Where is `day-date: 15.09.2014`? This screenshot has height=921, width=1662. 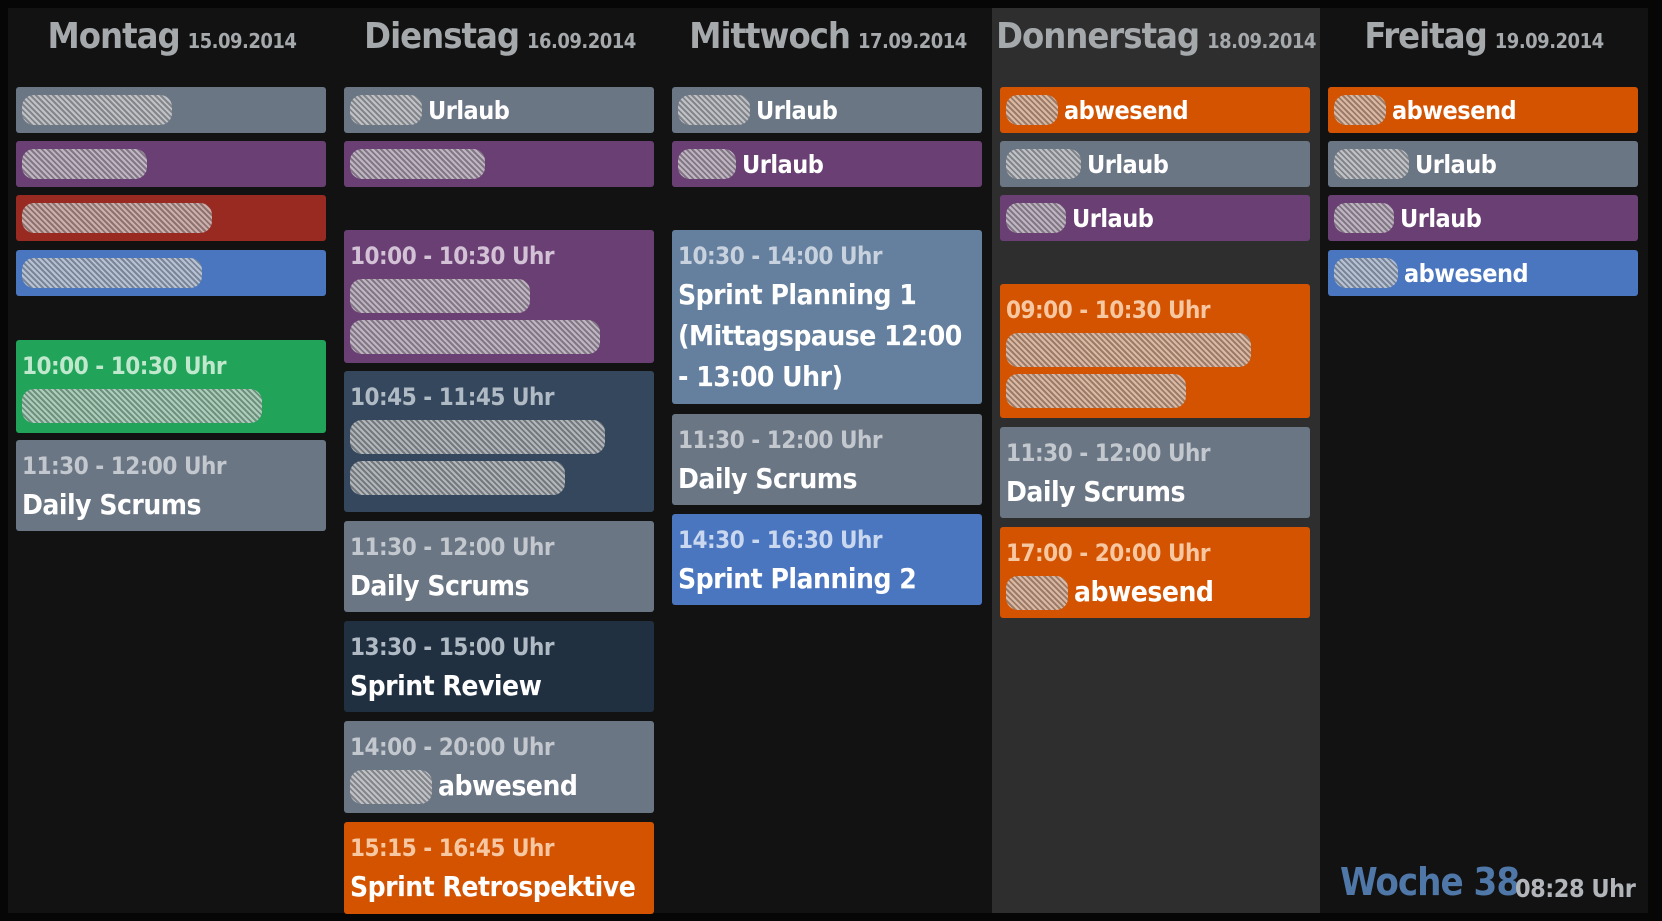 day-date: 15.09.2014 is located at coordinates (242, 41).